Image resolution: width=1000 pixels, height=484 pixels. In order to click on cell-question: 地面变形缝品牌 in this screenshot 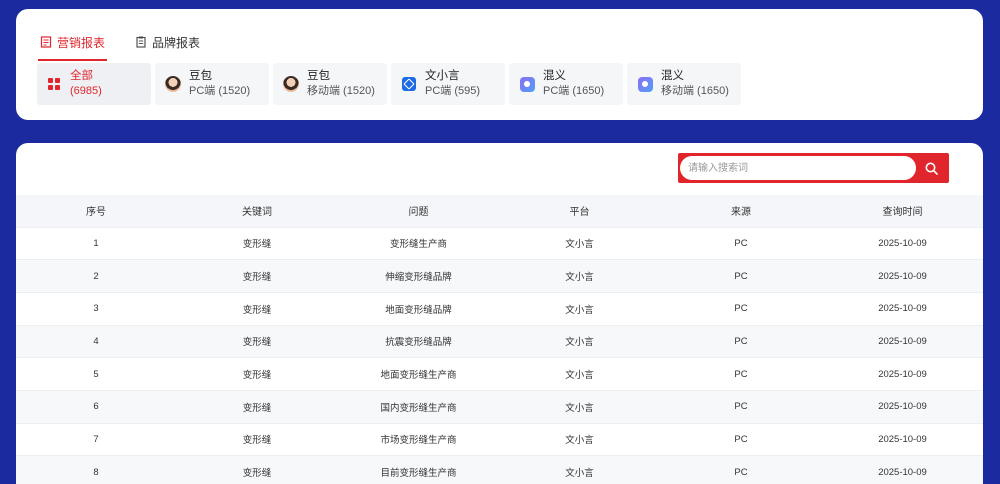, I will do `click(418, 308)`.